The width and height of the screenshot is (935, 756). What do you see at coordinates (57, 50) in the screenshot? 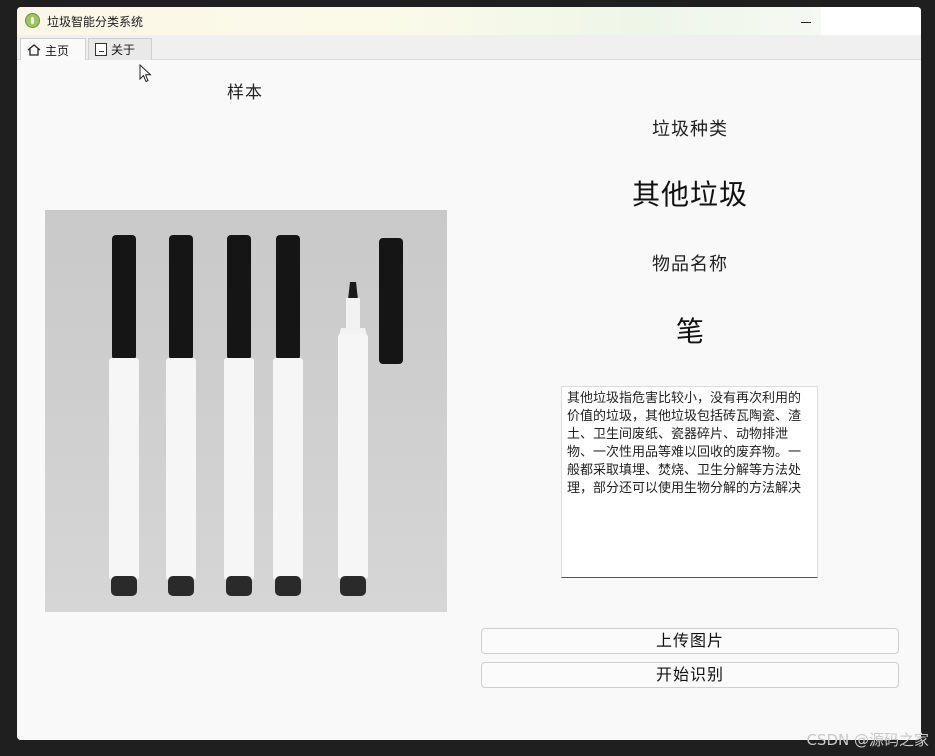
I see `tab-home-label: 主页` at bounding box center [57, 50].